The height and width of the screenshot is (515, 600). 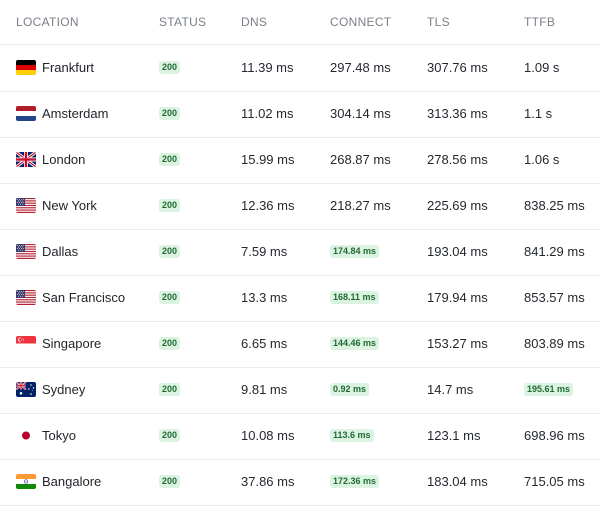 What do you see at coordinates (26, 67) in the screenshot?
I see `de-flag-icon` at bounding box center [26, 67].